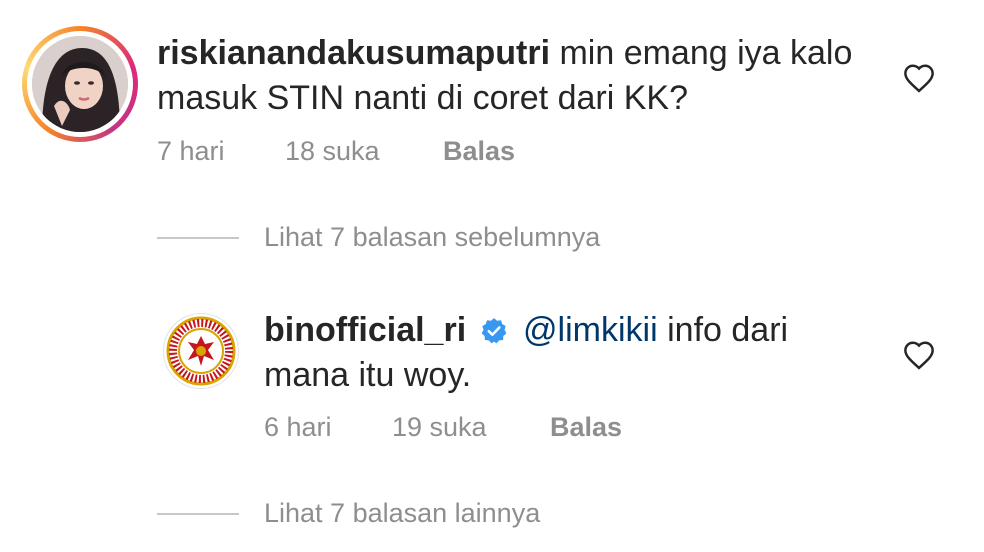  Describe the element at coordinates (590, 330) in the screenshot. I see `mention-link: @limkikii` at that location.